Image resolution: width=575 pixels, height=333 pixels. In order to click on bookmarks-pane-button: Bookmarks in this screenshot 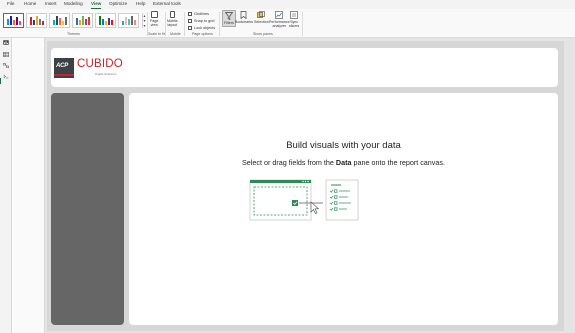, I will do `click(244, 17)`.